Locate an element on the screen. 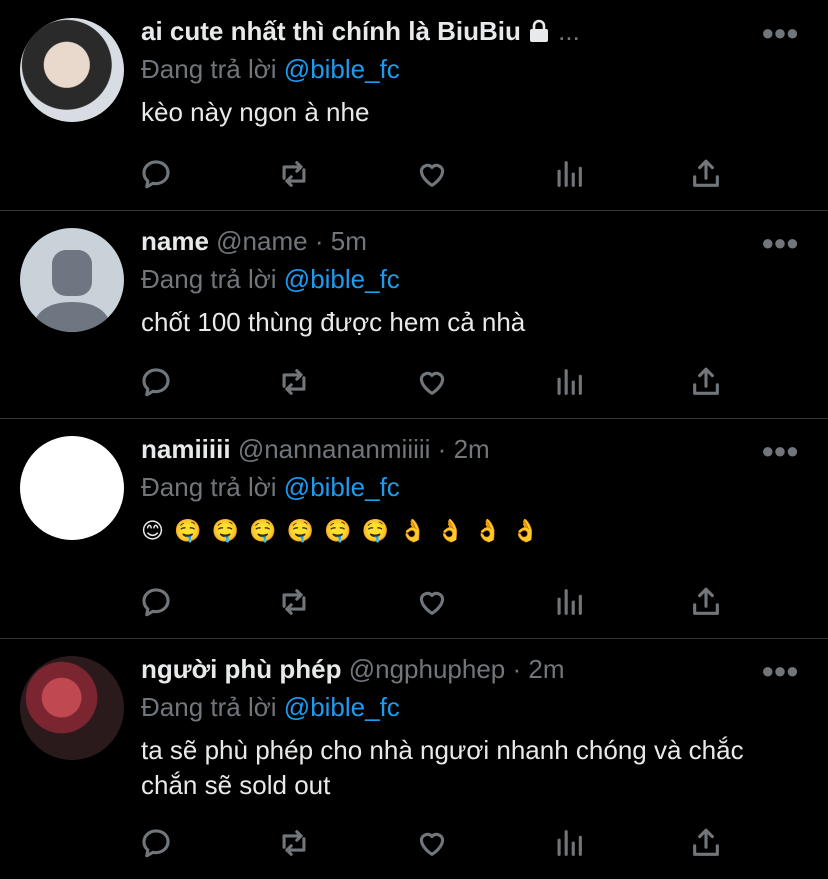  display-name: name is located at coordinates (175, 241).